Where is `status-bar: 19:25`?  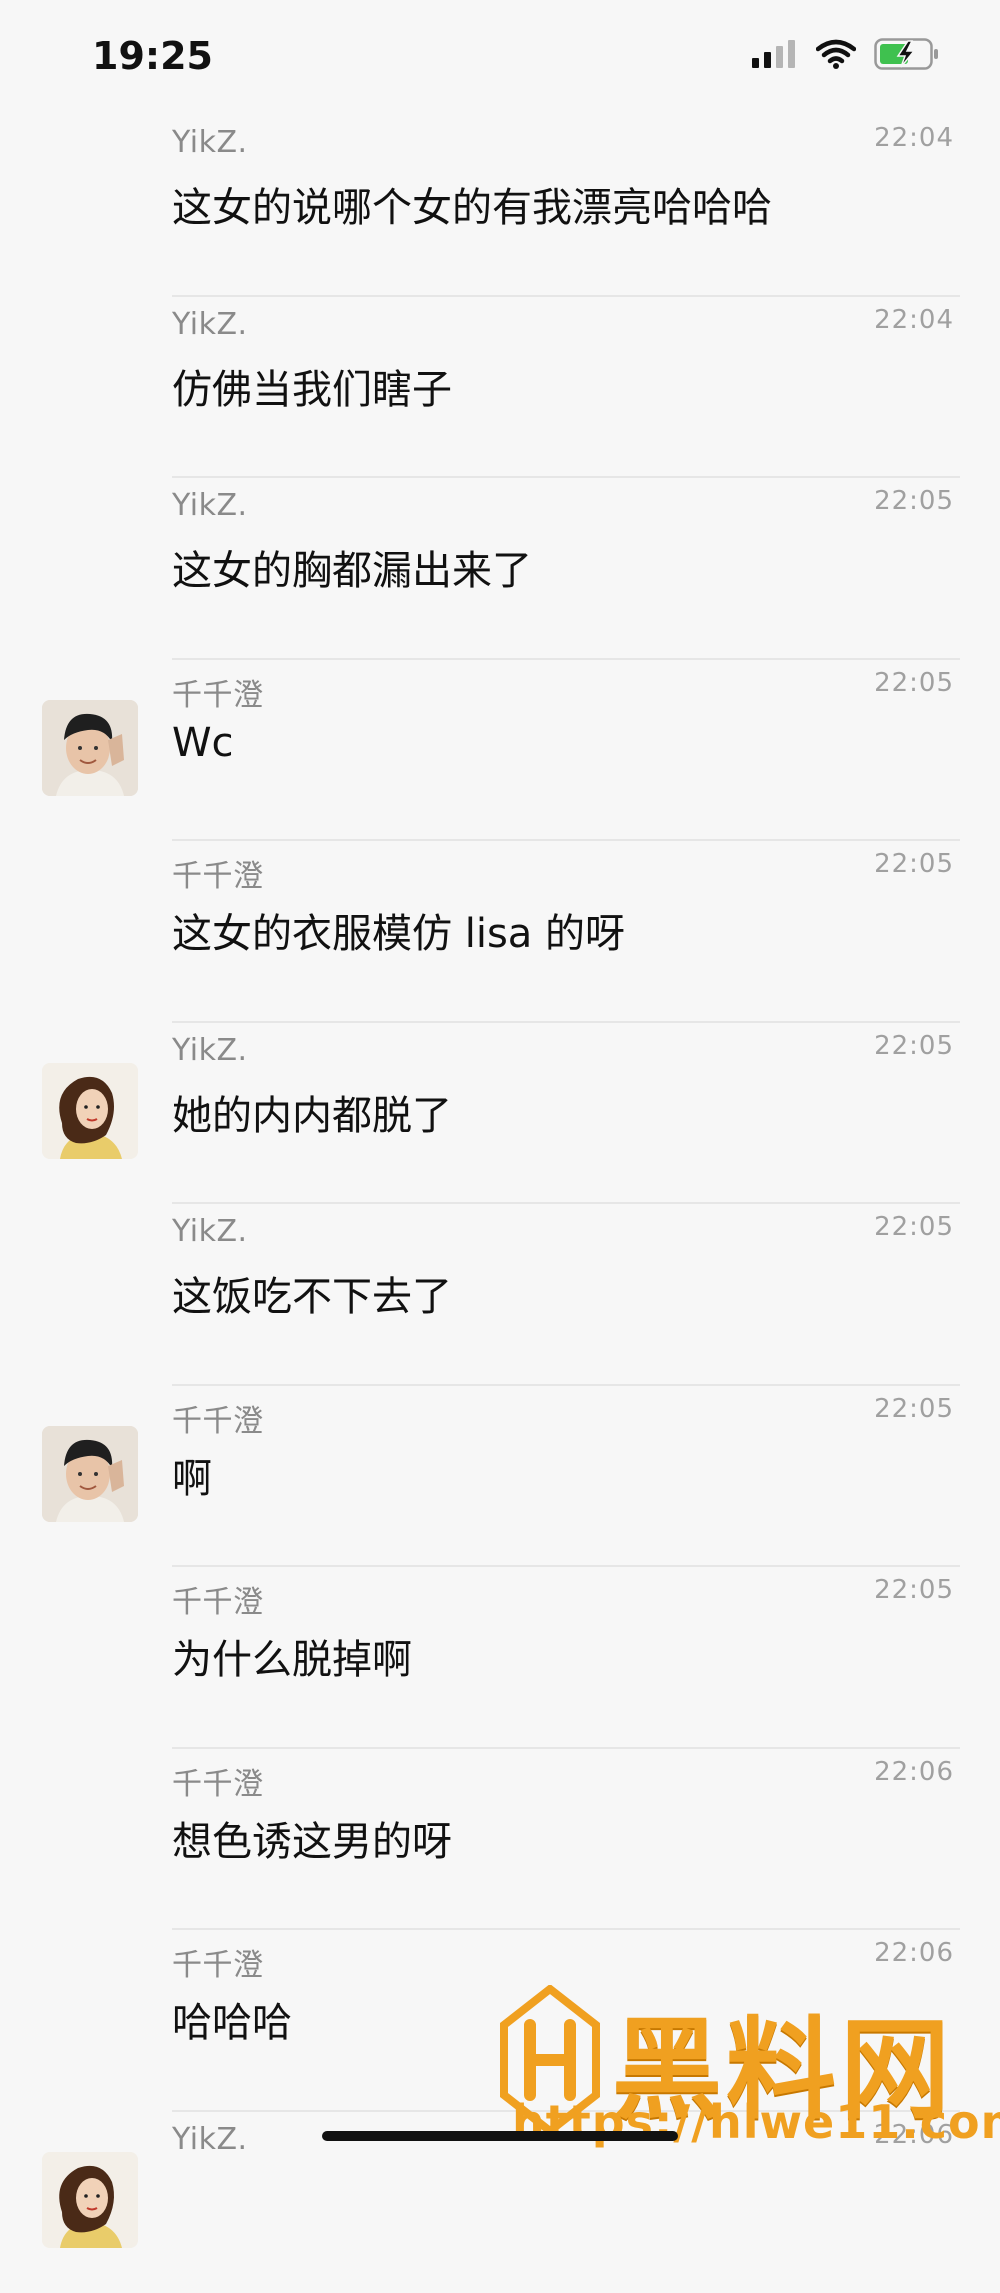
status-bar: 19:25 is located at coordinates (500, 57).